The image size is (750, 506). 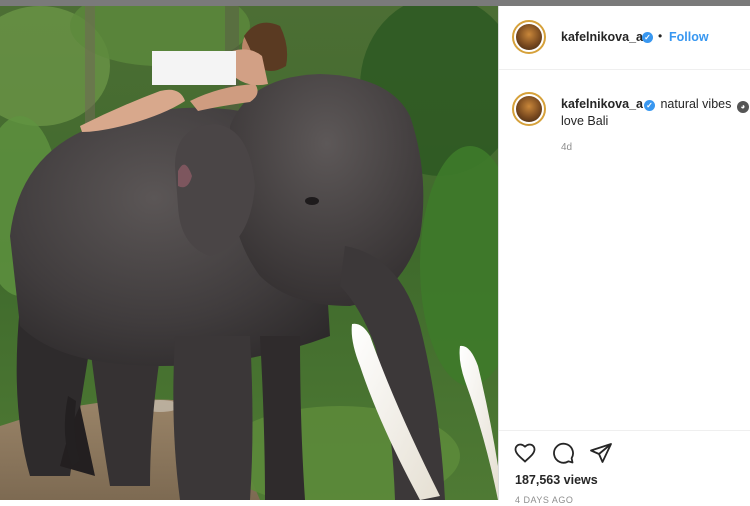 I want to click on monkey-emoji-icon: ◕, so click(x=742, y=107).